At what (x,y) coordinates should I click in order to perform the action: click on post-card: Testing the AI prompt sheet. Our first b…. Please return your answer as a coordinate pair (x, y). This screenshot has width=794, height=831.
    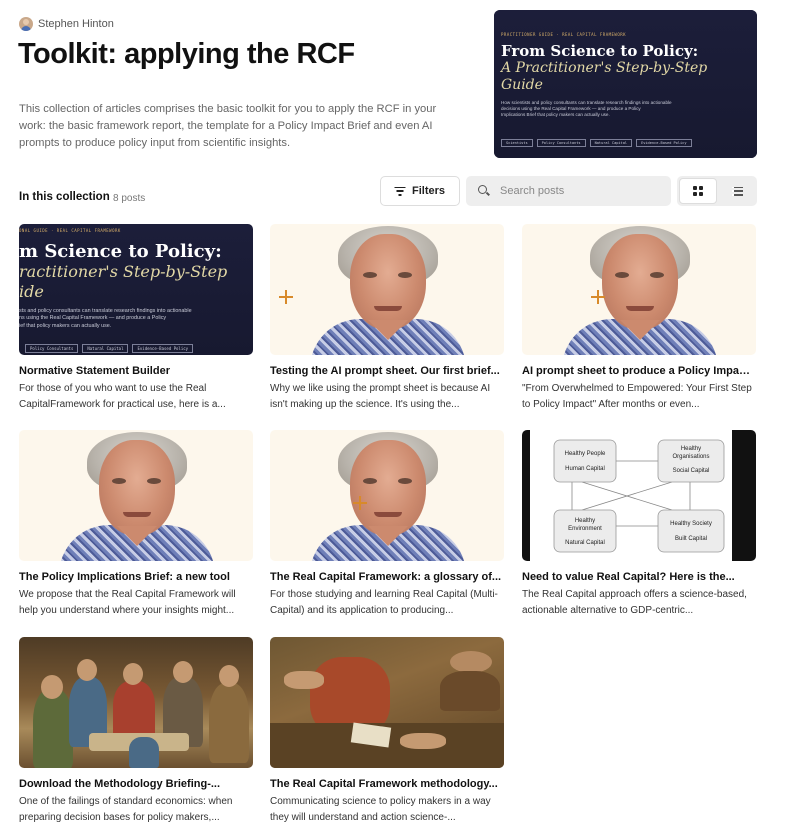
    Looking at the image, I should click on (387, 318).